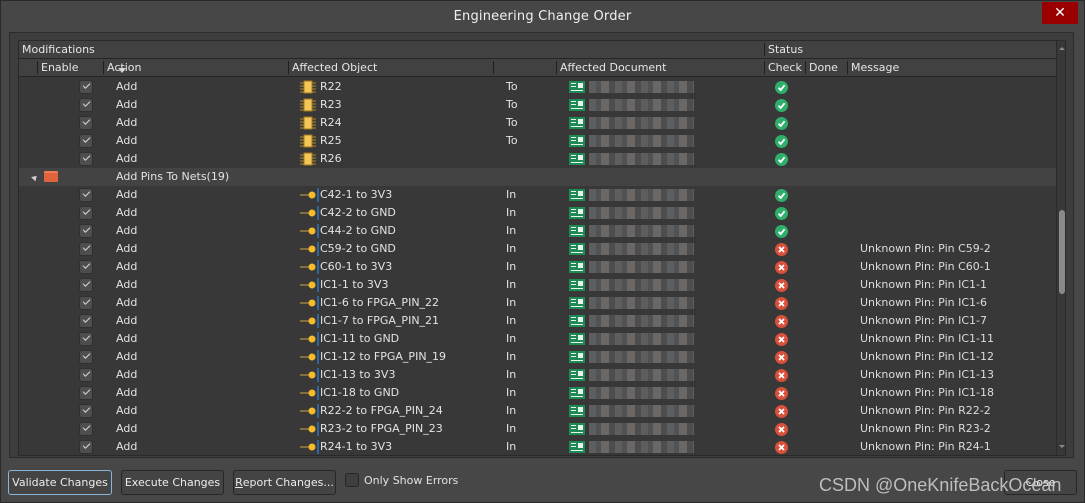 The width and height of the screenshot is (1085, 503). What do you see at coordinates (537, 231) in the screenshot?
I see `table-row: Add C44-2 to GND In` at bounding box center [537, 231].